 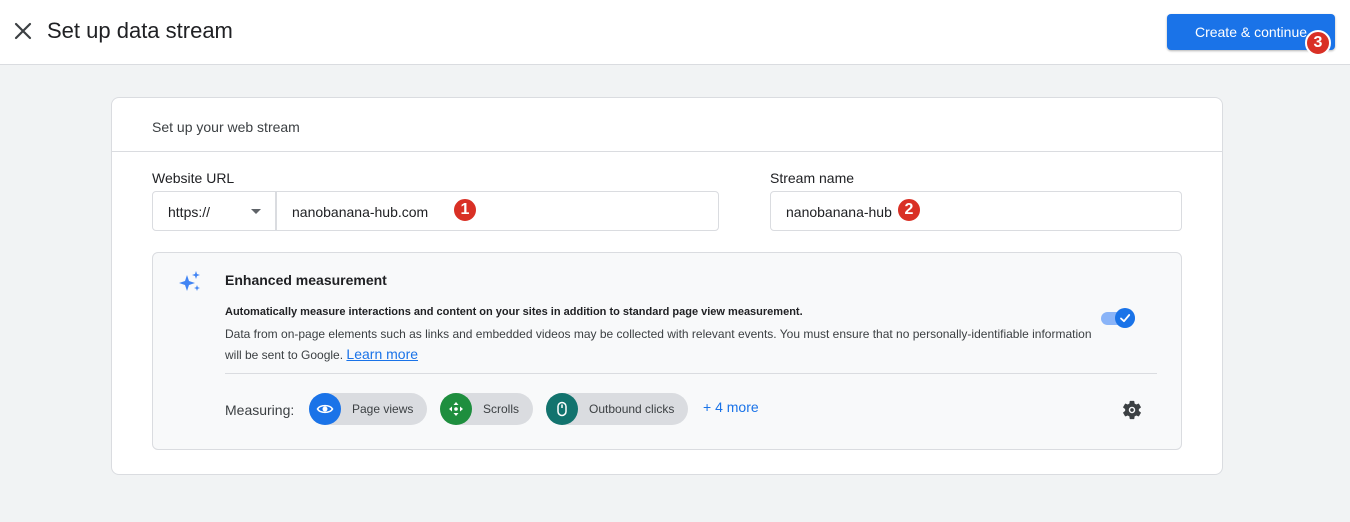 I want to click on protocol-select: https://, so click(x=214, y=211).